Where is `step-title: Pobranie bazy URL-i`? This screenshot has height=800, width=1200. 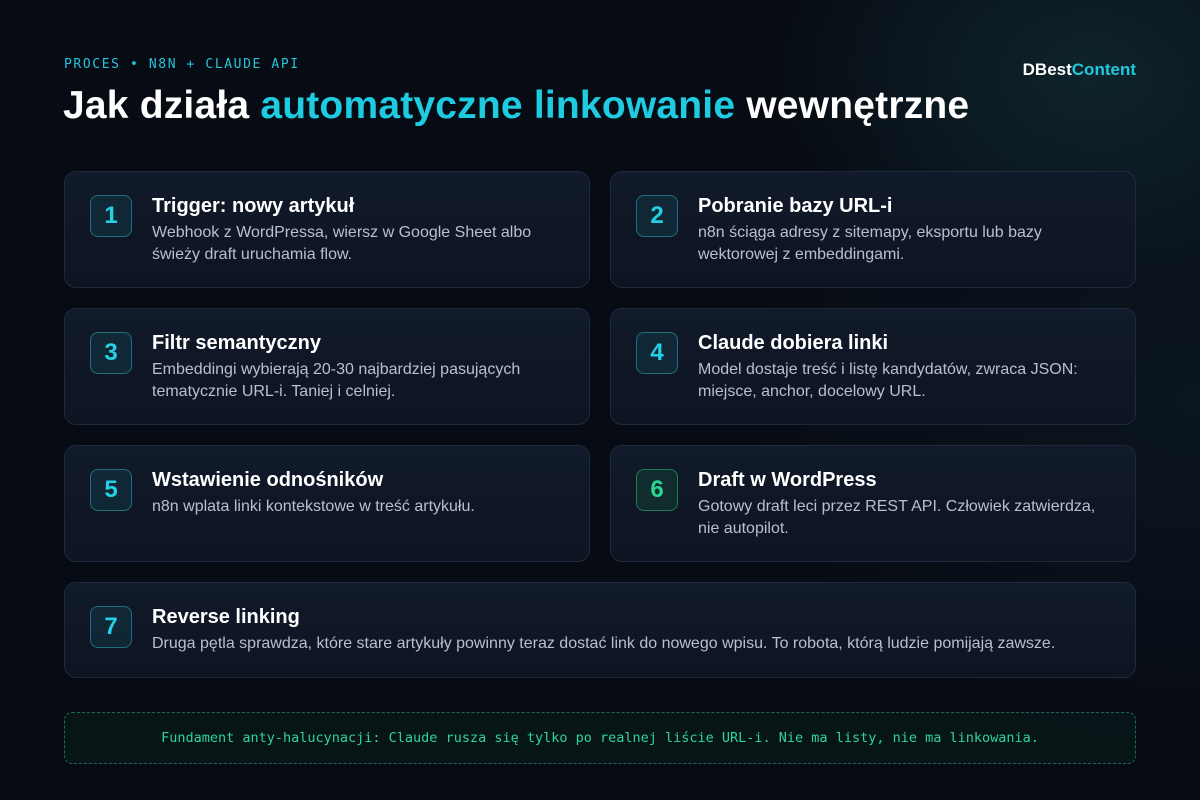
step-title: Pobranie bazy URL-i is located at coordinates (795, 206).